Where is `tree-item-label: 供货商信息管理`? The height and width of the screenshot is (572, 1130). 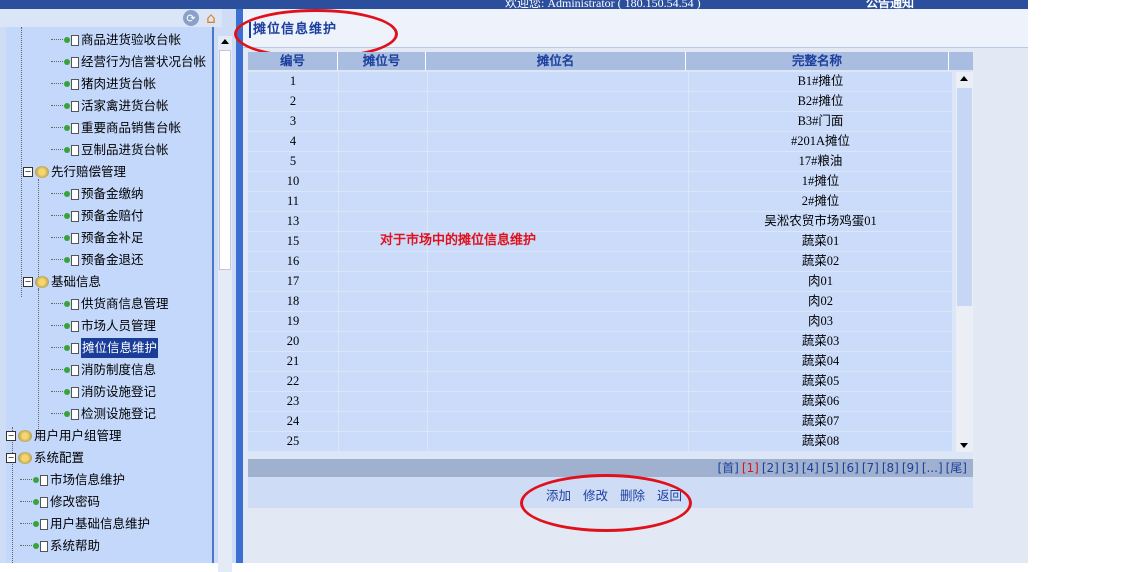
tree-item-label: 供货商信息管理 is located at coordinates (125, 303).